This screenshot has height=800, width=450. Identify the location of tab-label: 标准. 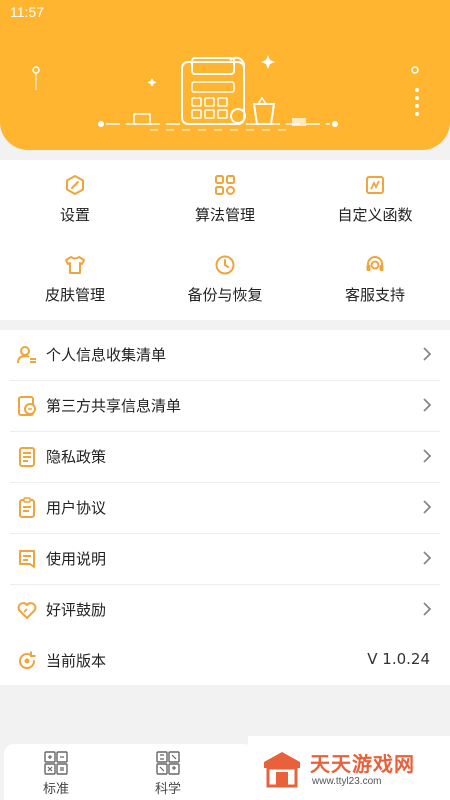
(55, 789).